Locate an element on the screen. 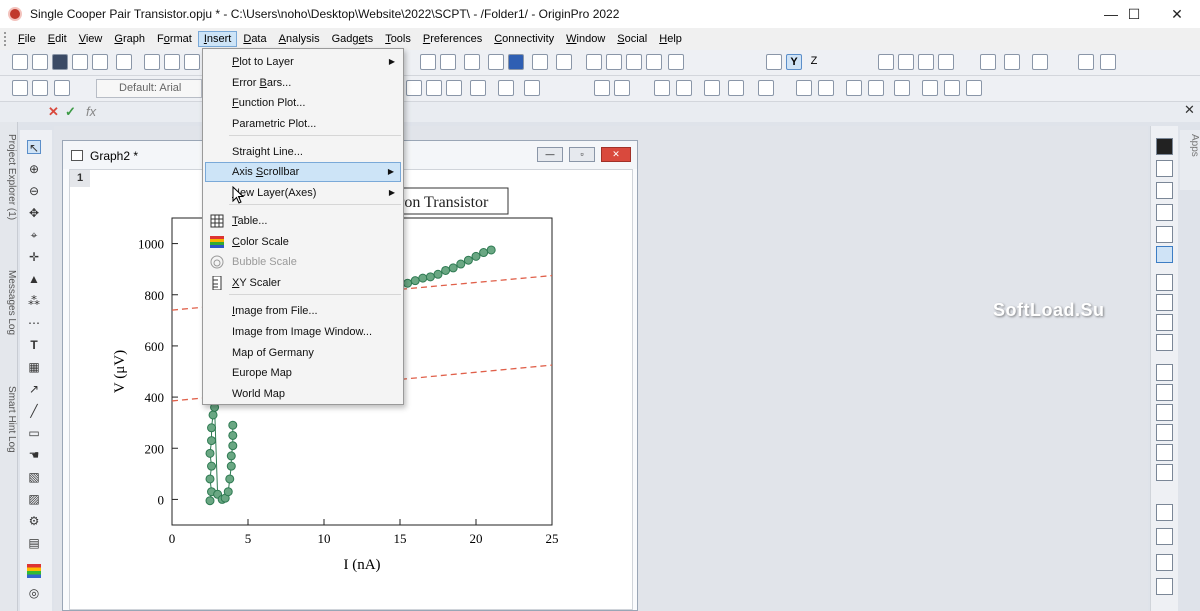 This screenshot has width=1200, height=611. data-reader-icon: ⌖ is located at coordinates (34, 235).